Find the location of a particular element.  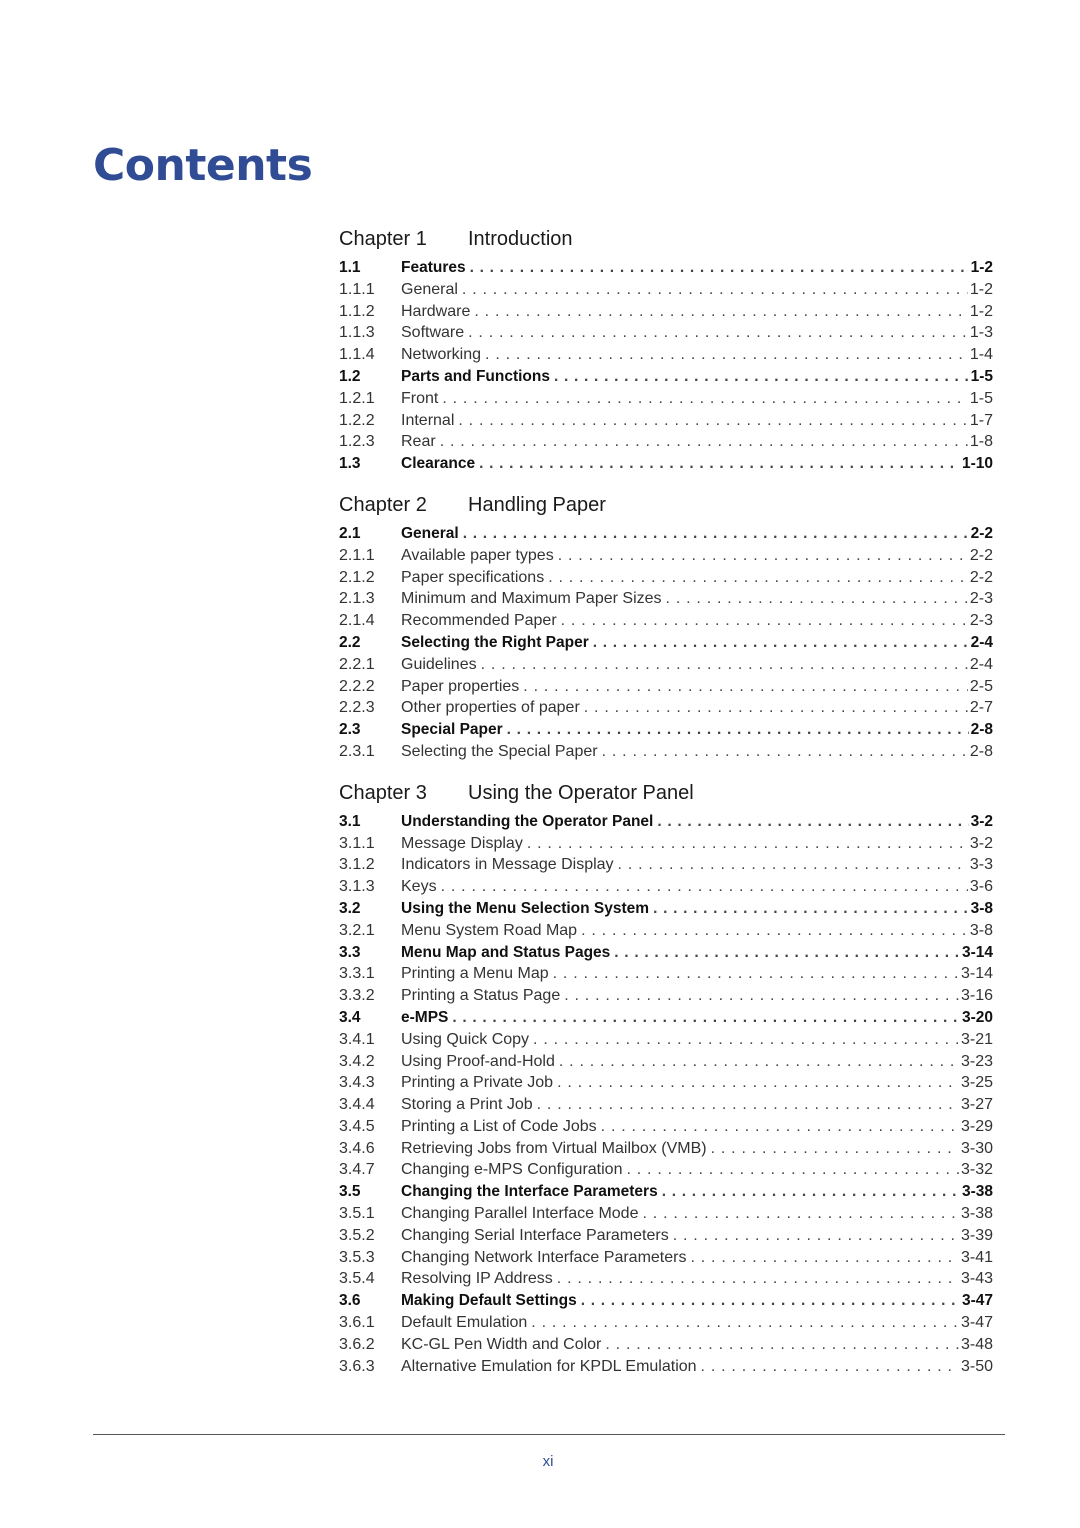

section-number: 3.1.1 is located at coordinates (357, 843).